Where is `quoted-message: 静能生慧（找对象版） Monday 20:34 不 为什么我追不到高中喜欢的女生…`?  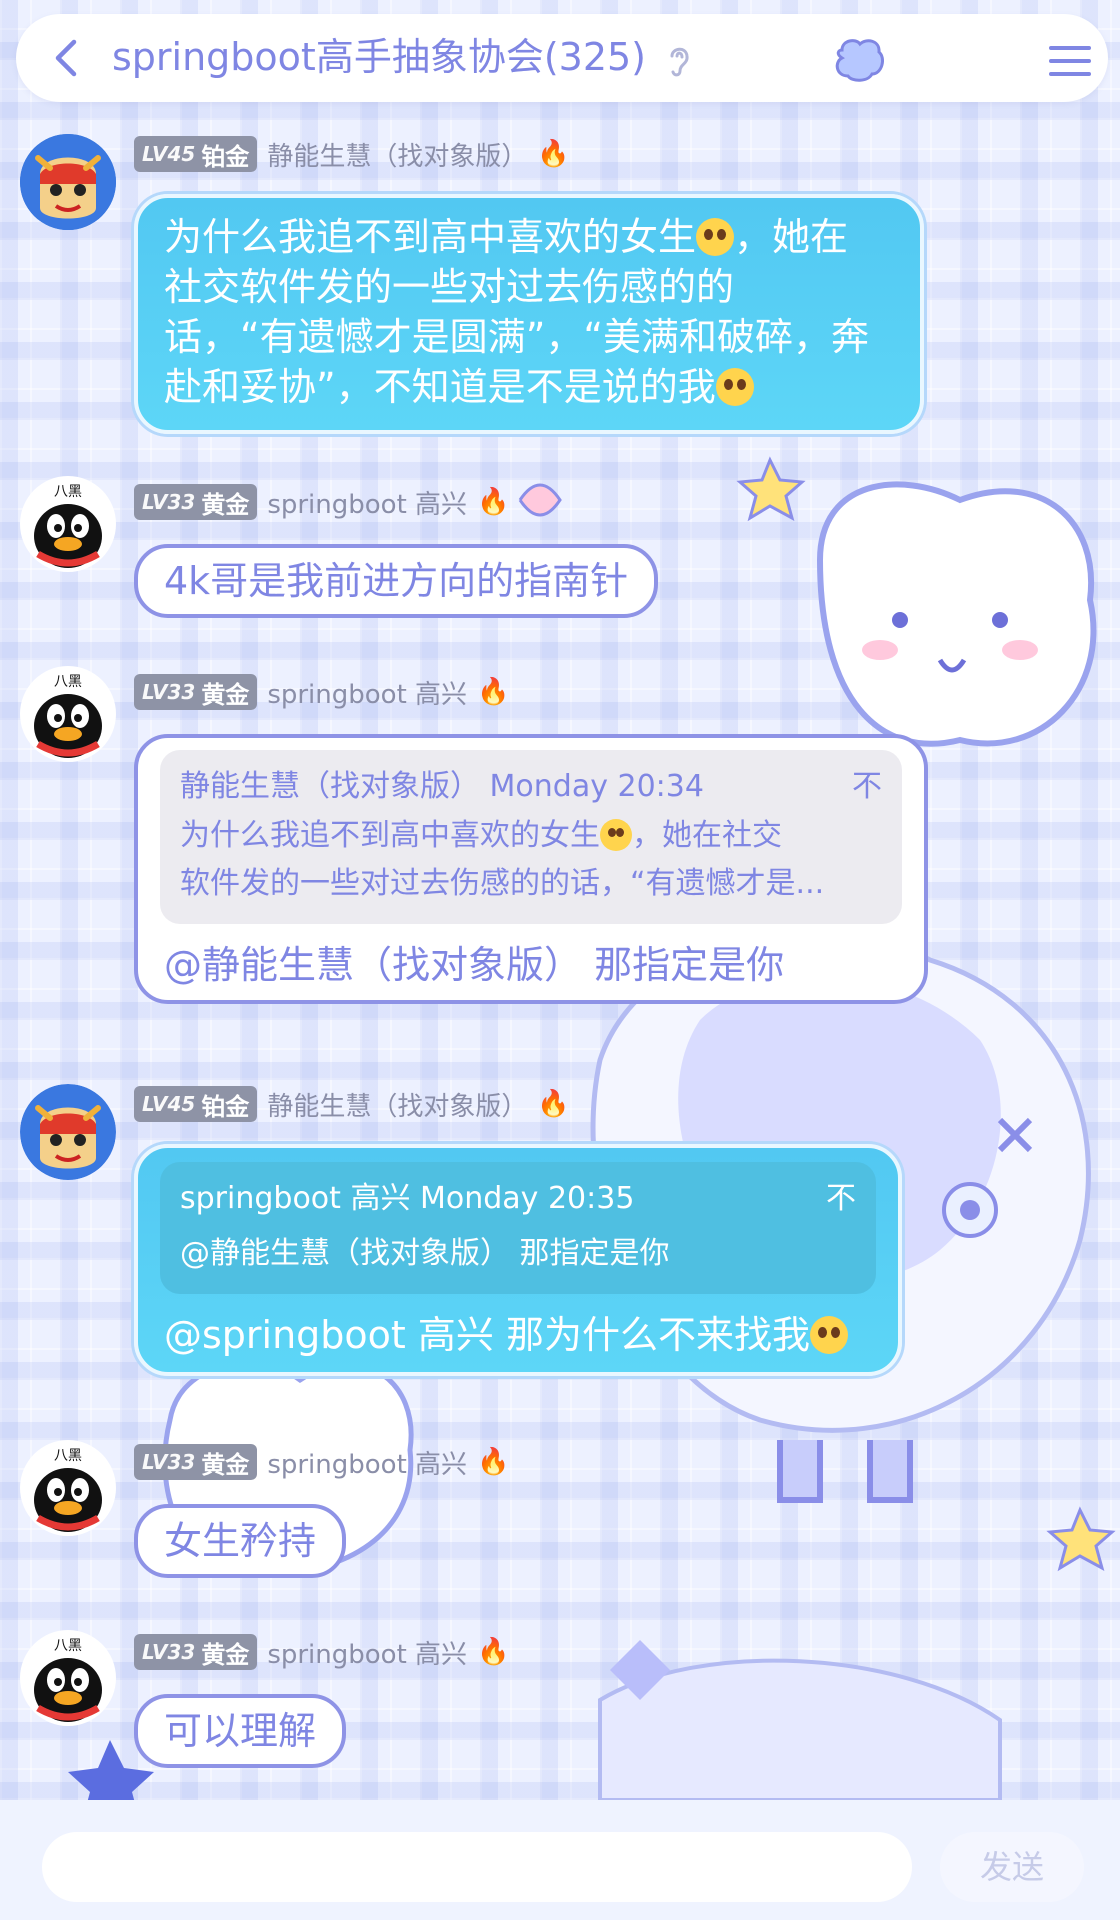
quoted-message: 静能生慧（找对象版） Monday 20:34 不 为什么我追不到高中喜欢的女生… is located at coordinates (531, 837).